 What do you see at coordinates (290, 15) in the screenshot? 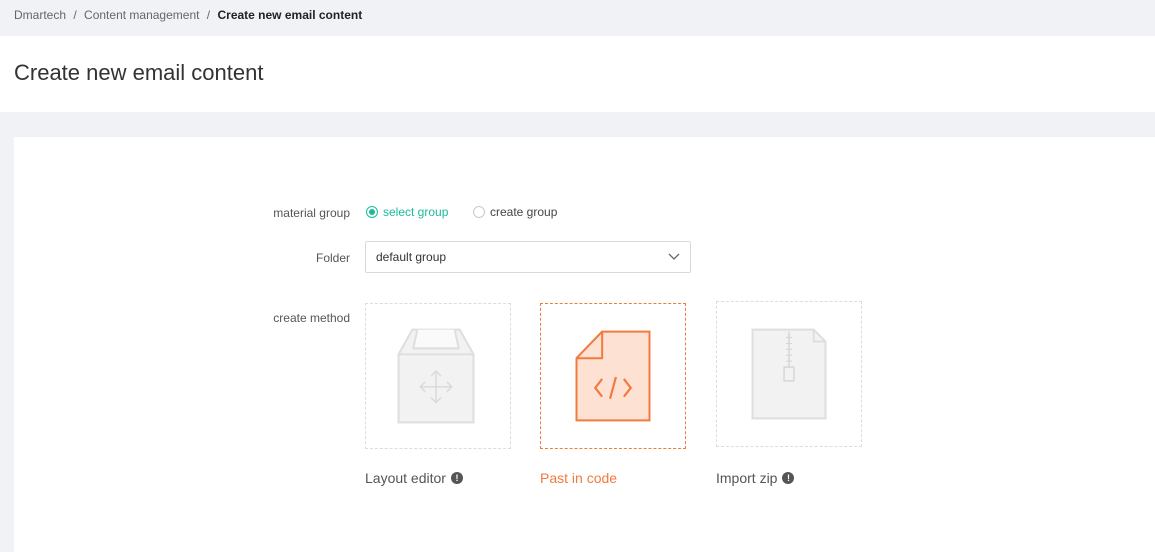
I see `breadcrumb-current: Create new email content` at bounding box center [290, 15].